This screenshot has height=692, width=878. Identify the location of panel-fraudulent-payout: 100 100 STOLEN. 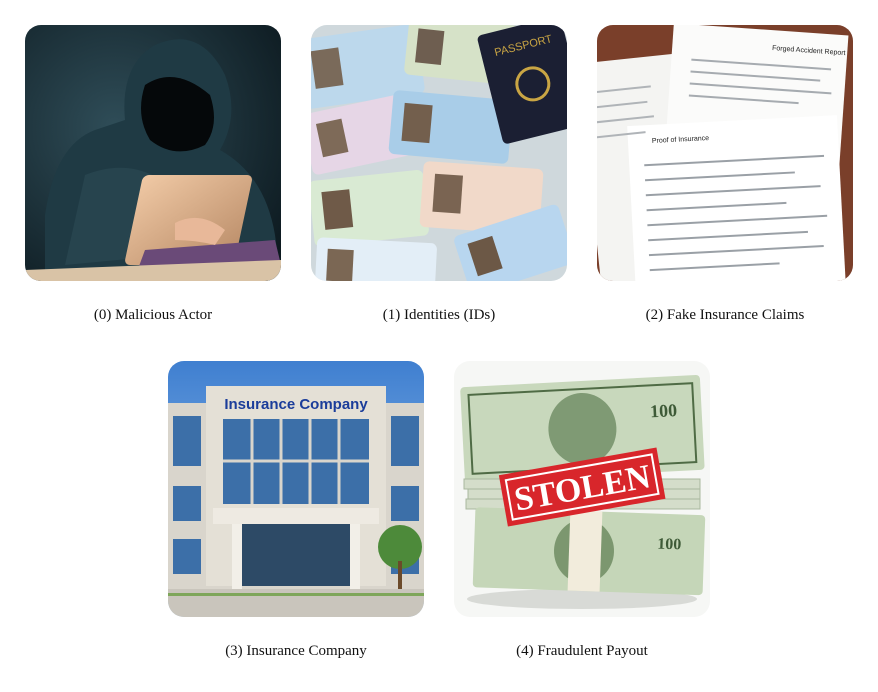
(582, 489).